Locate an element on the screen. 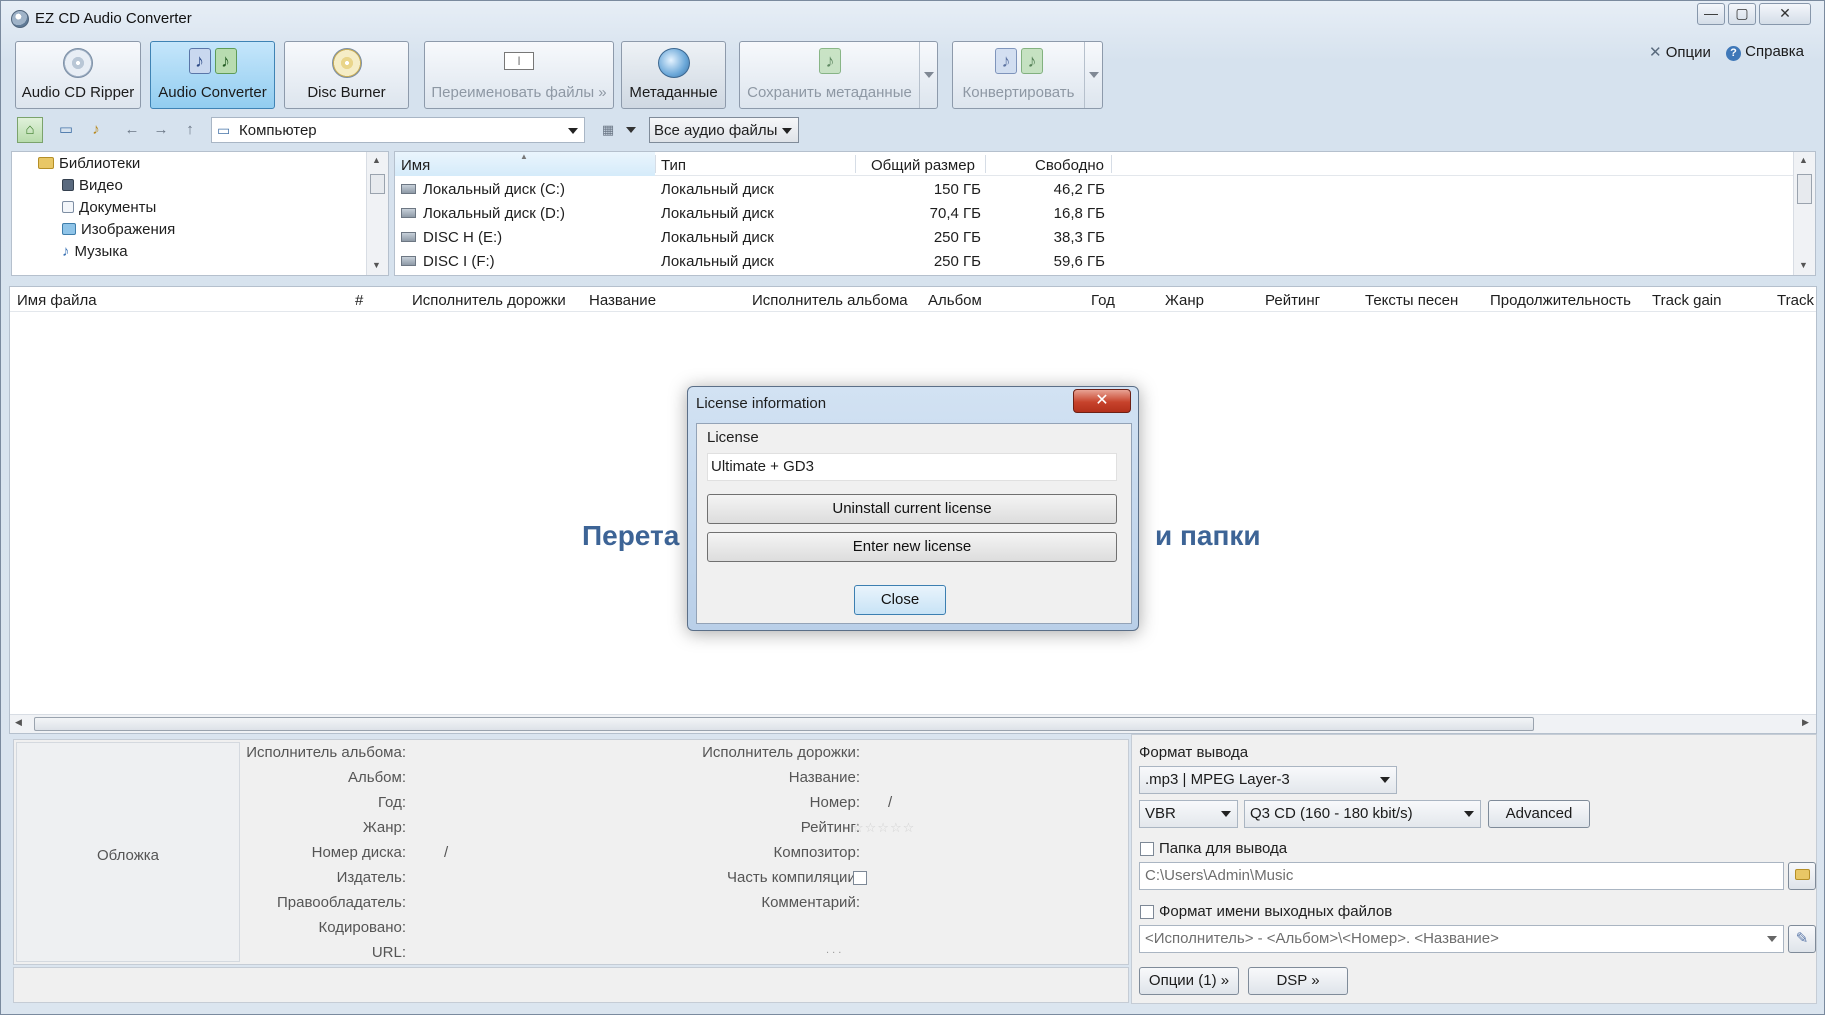 Image resolution: width=1825 pixels, height=1015 pixels. tree-item-libraries: Библиотеки is located at coordinates (89, 163).